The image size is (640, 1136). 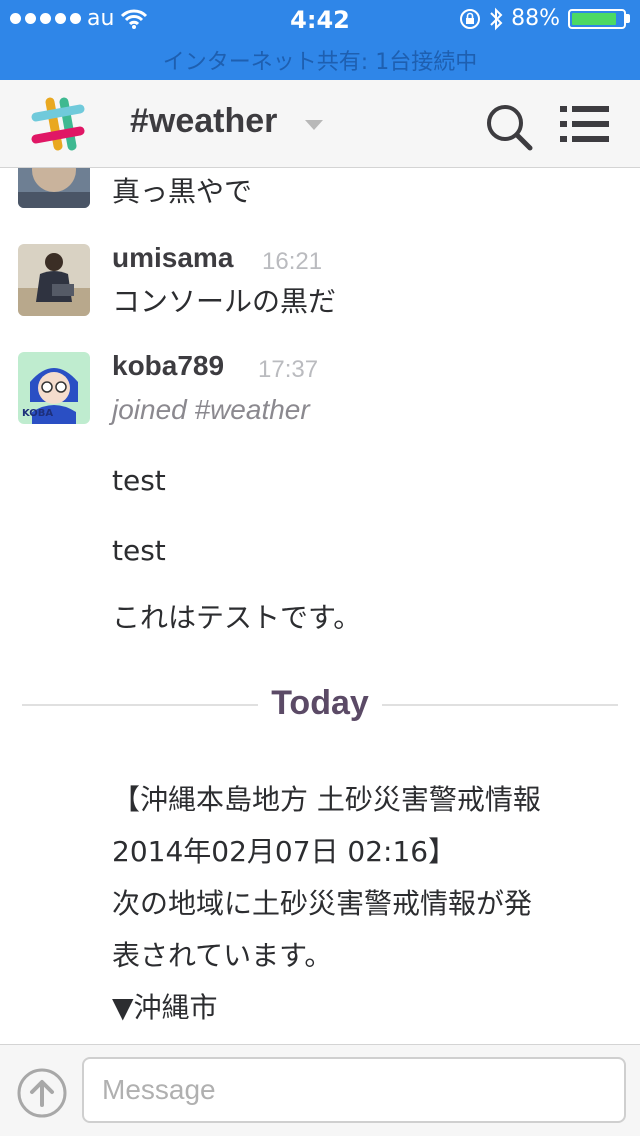 What do you see at coordinates (314, 125) in the screenshot?
I see `chevron-down-icon` at bounding box center [314, 125].